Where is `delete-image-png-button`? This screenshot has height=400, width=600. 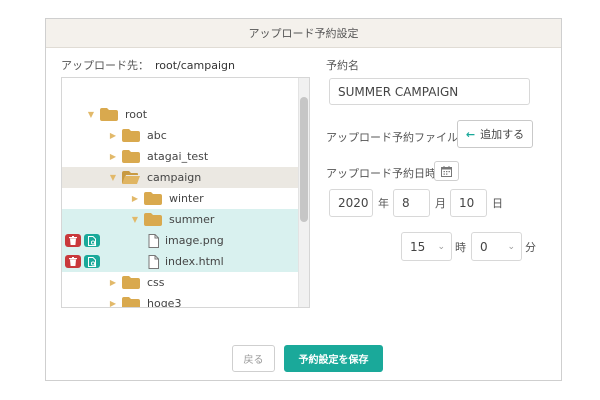 delete-image-png-button is located at coordinates (73, 240).